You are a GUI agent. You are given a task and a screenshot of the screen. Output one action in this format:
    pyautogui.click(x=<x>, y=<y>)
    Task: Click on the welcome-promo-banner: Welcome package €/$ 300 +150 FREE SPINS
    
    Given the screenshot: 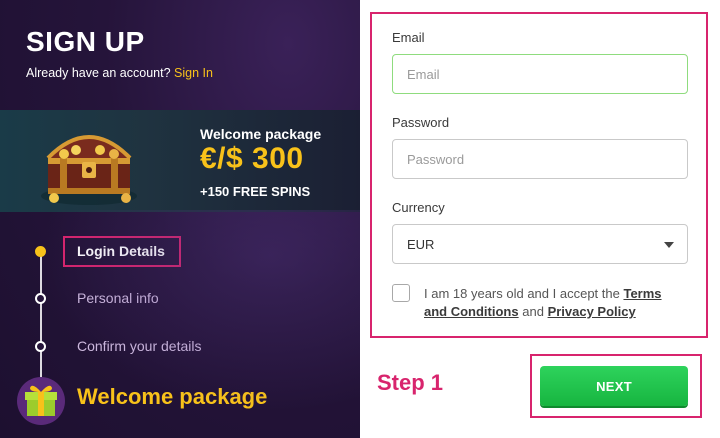 What is the action you would take?
    pyautogui.click(x=180, y=161)
    